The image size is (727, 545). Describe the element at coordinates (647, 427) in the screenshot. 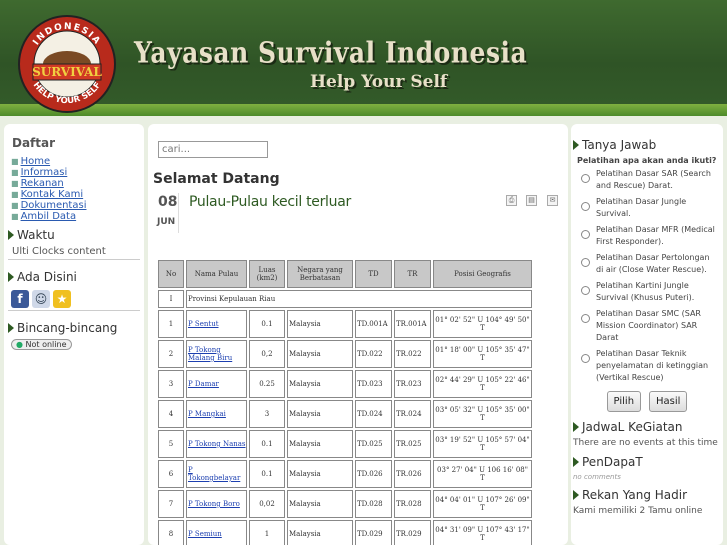

I see `jadwal-heading: JadwaL KeGiatan` at that location.